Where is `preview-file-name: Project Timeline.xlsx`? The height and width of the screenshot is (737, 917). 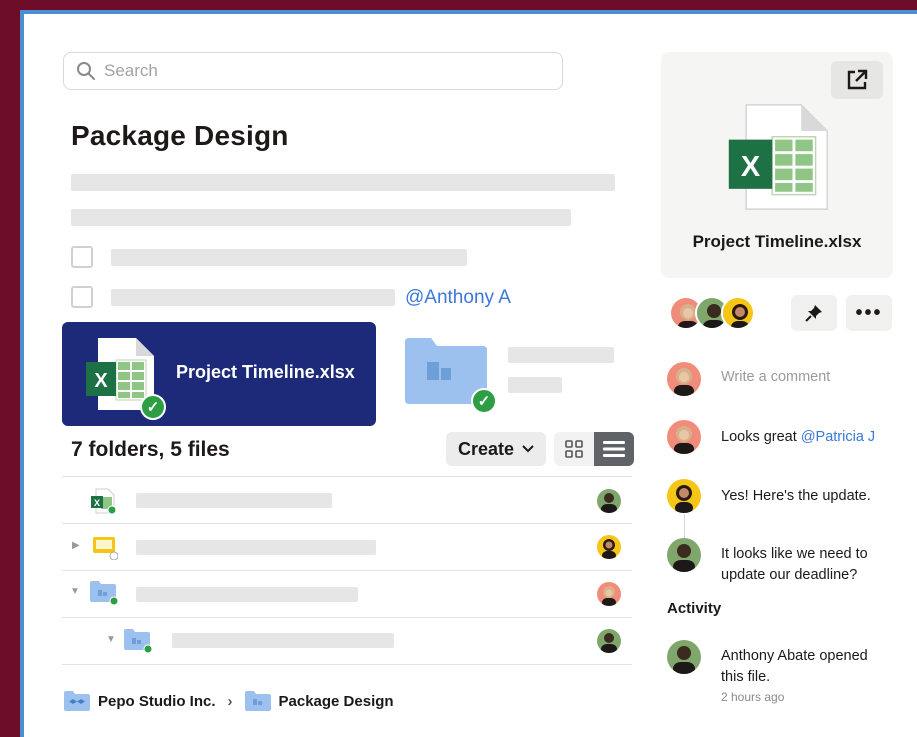 preview-file-name: Project Timeline.xlsx is located at coordinates (777, 241).